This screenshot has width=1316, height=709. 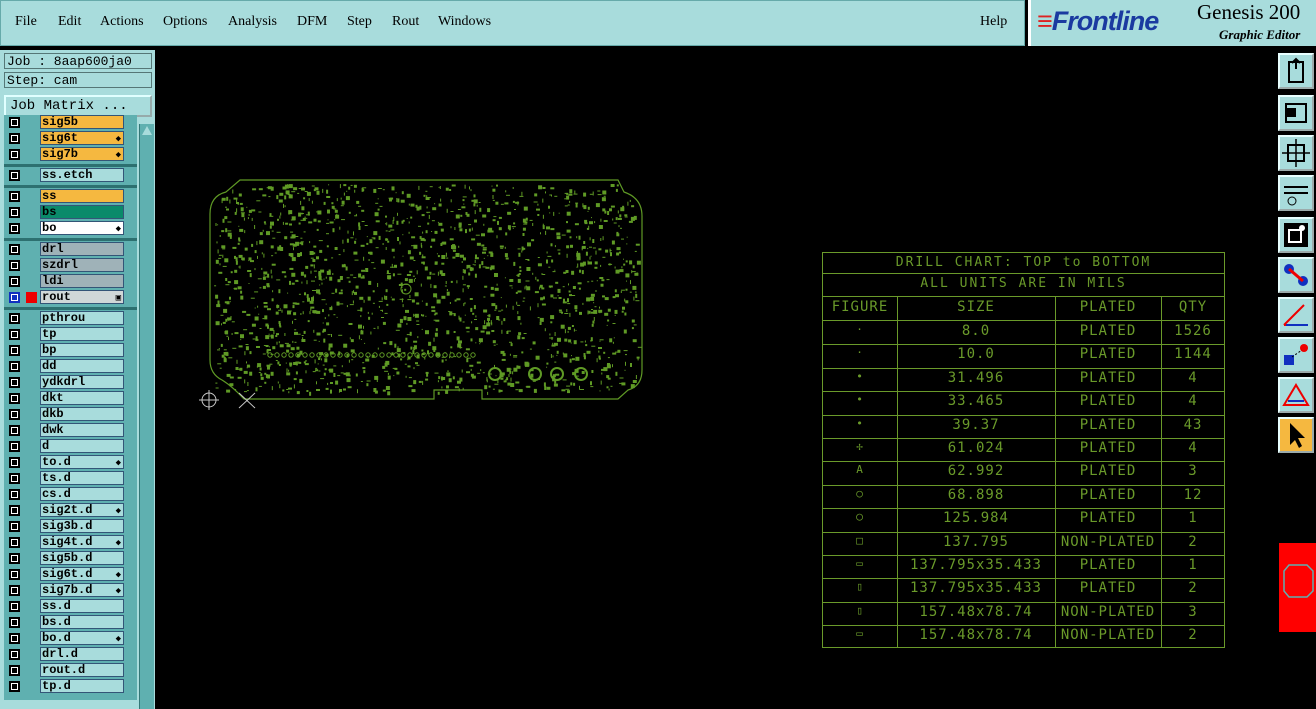 I want to click on drill-fig-cell: □, so click(x=860, y=540).